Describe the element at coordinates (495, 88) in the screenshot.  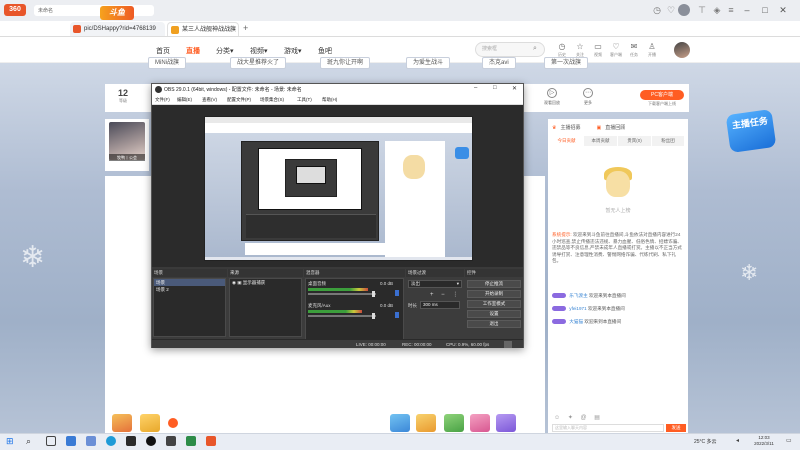
I see `obs-maximize-button: □` at that location.